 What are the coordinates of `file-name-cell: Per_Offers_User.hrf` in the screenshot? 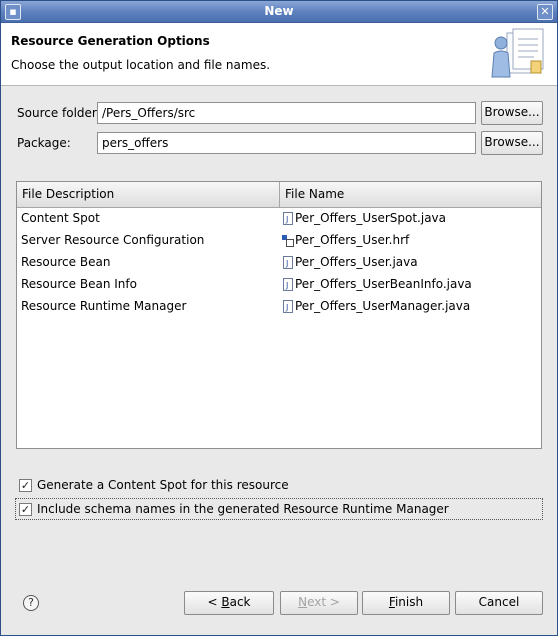 It's located at (352, 240).